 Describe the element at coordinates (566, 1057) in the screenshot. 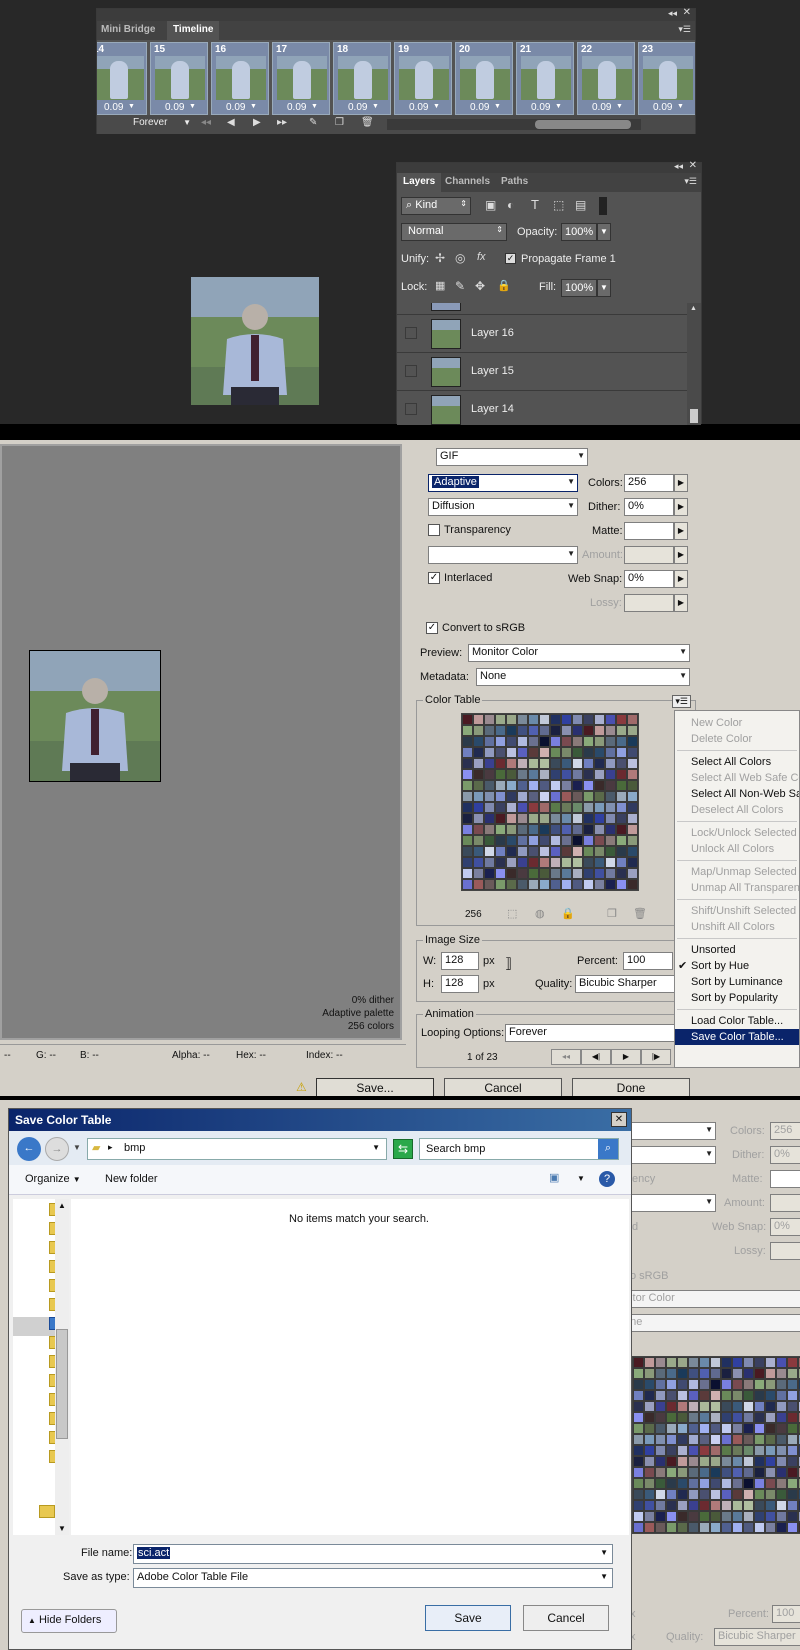

I see `anim-first-button: ◂◂` at that location.